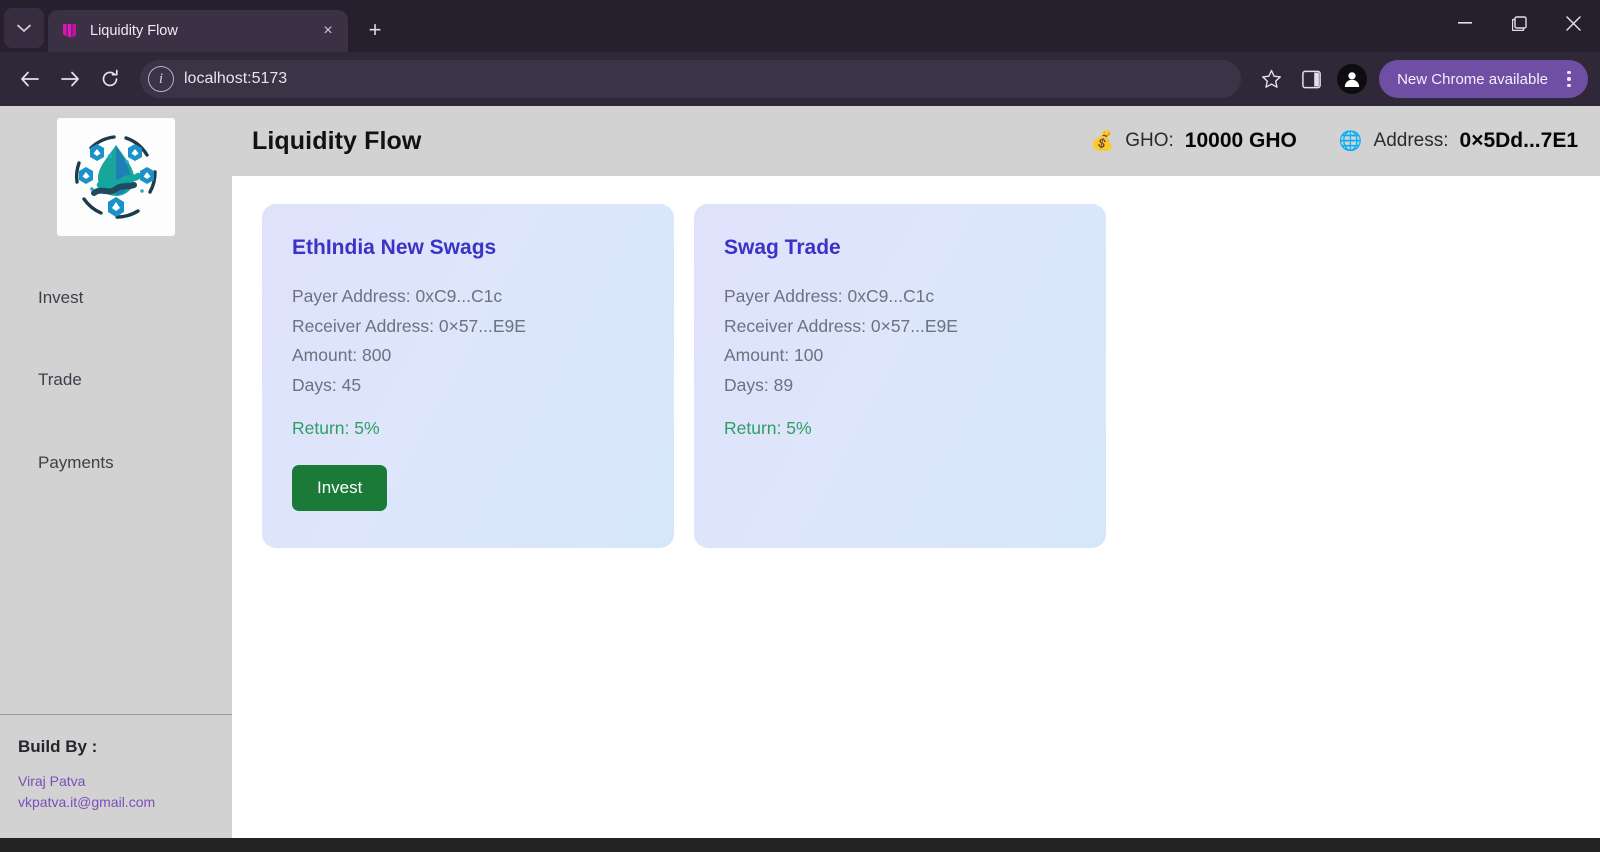 The width and height of the screenshot is (1600, 852). Describe the element at coordinates (24, 28) in the screenshot. I see `tab-search-chevron-icon` at that location.